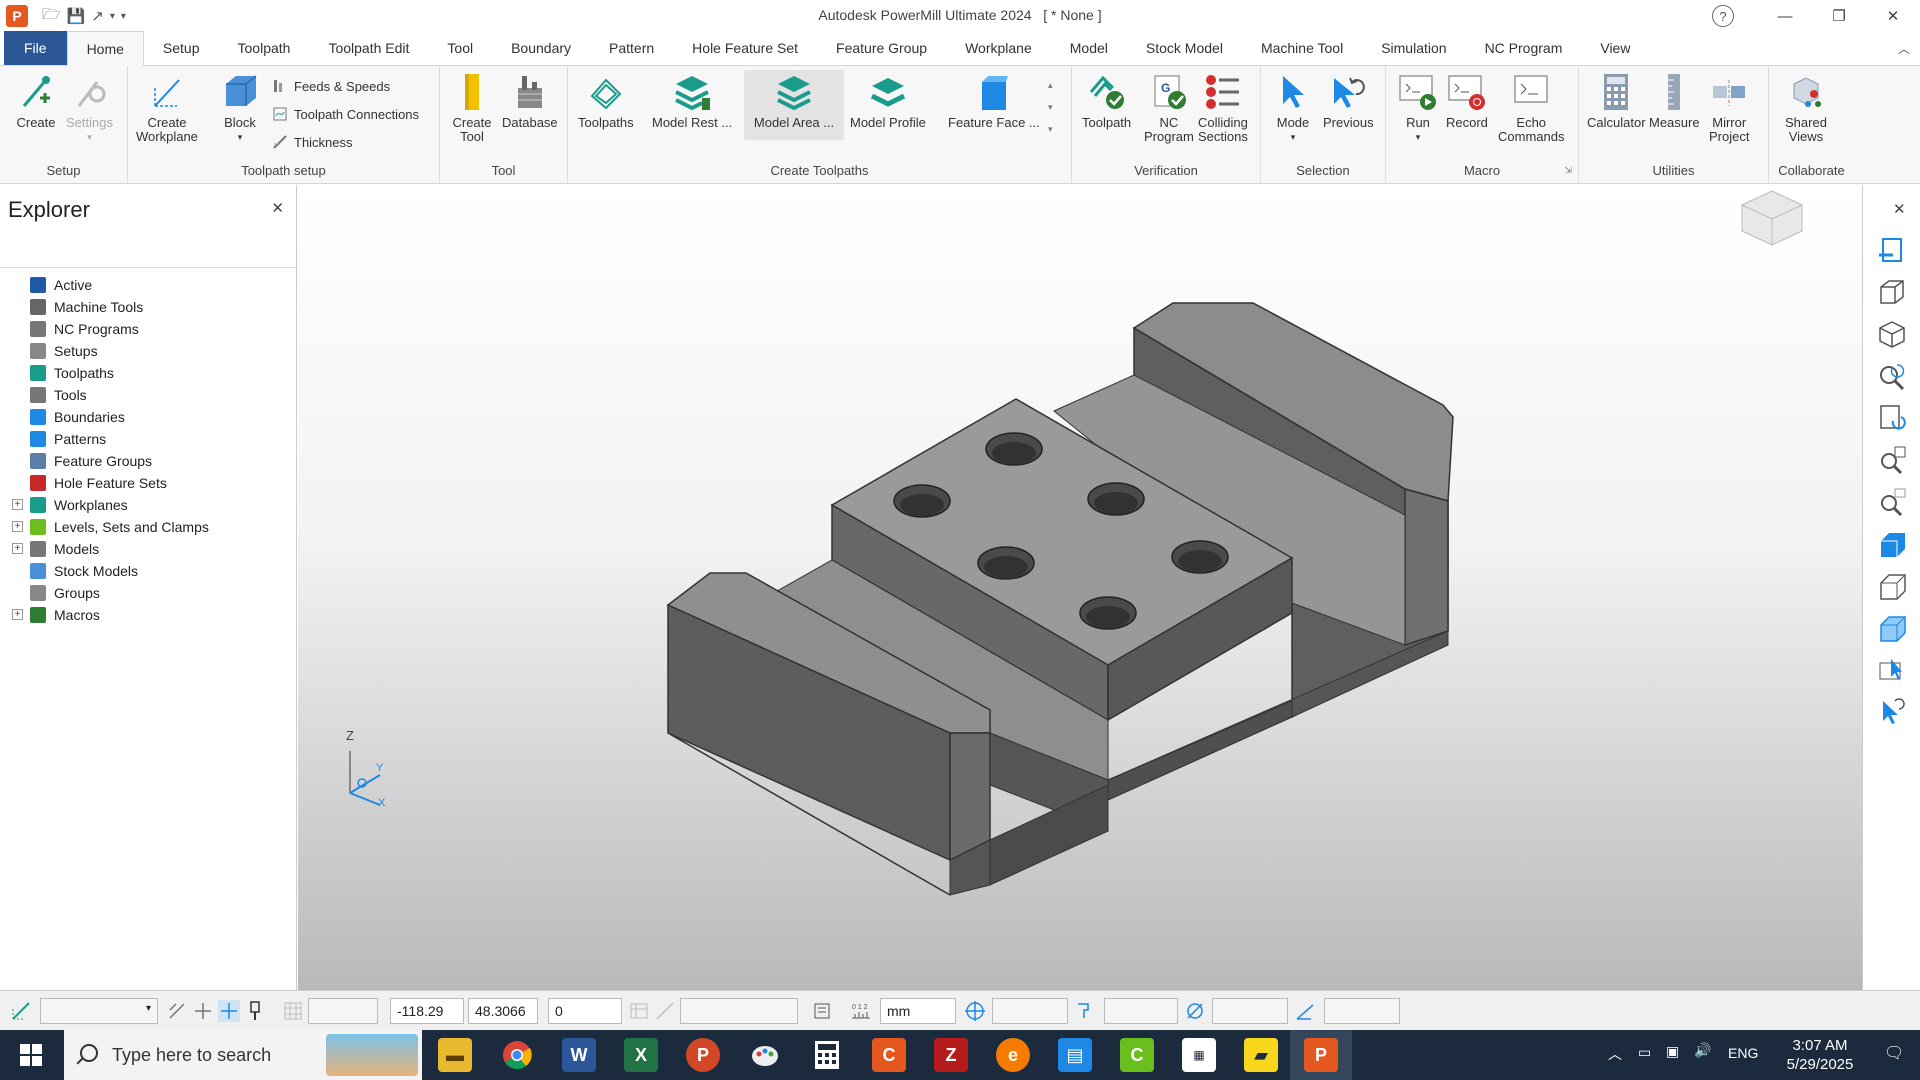 Image resolution: width=1920 pixels, height=1080 pixels. I want to click on transparent-block-icon, so click(1892, 628).